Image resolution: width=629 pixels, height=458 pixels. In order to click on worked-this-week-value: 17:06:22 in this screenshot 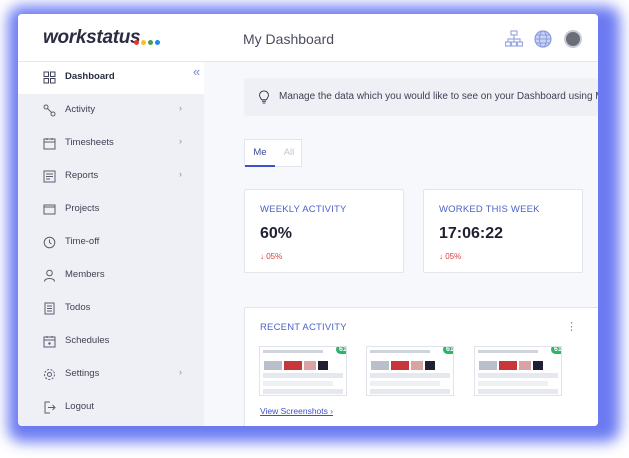, I will do `click(471, 233)`.